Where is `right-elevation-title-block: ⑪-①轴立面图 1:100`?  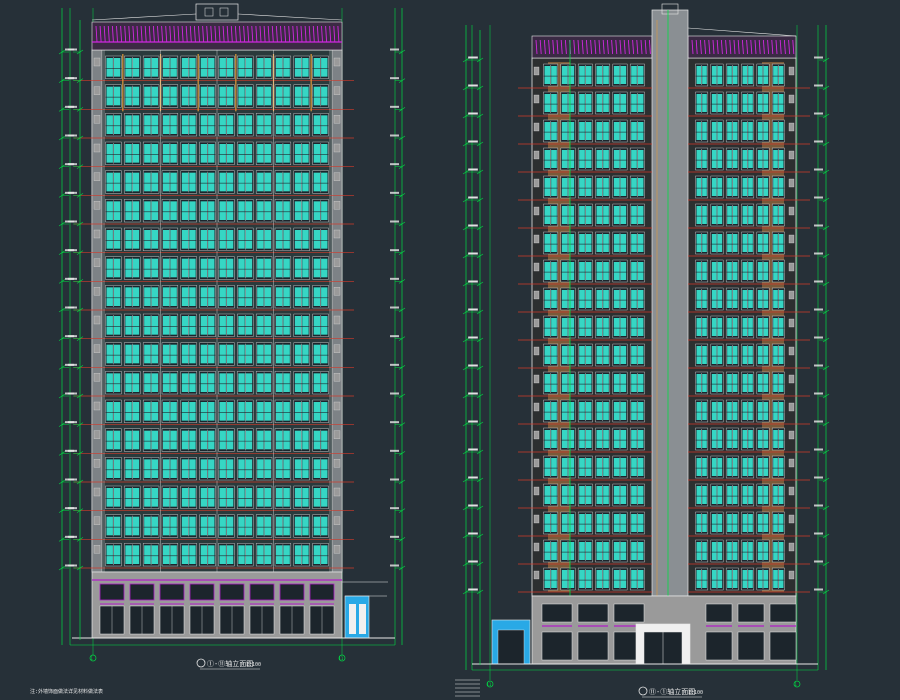
right-elevation-title-block: ⑪-①轴立面图 1:100 is located at coordinates (670, 692).